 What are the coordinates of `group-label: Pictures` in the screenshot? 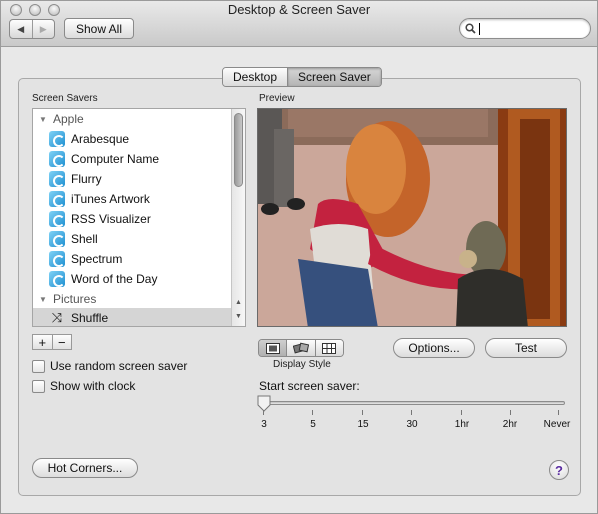 It's located at (75, 299).